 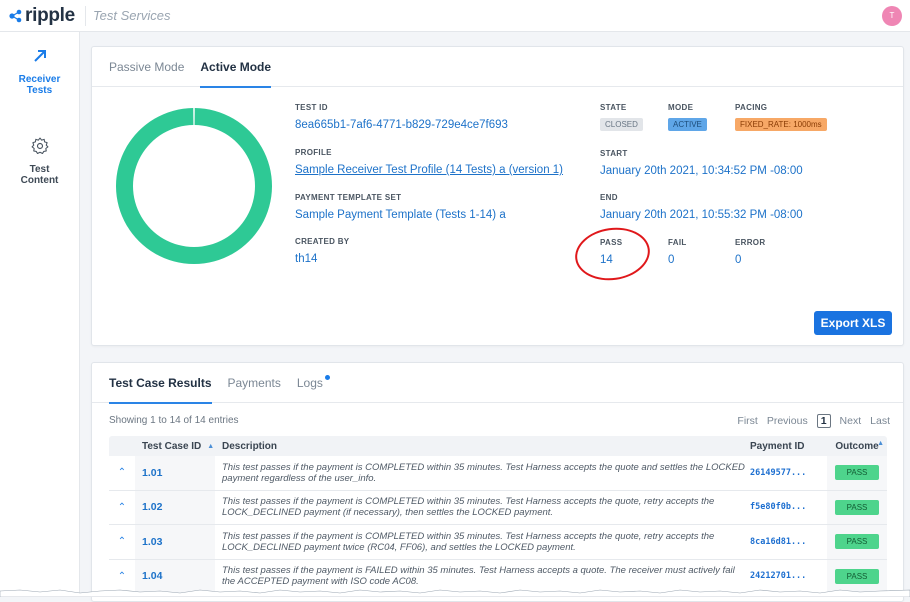 What do you see at coordinates (40, 314) in the screenshot?
I see `sidebar: Receiver Tests Test Content` at bounding box center [40, 314].